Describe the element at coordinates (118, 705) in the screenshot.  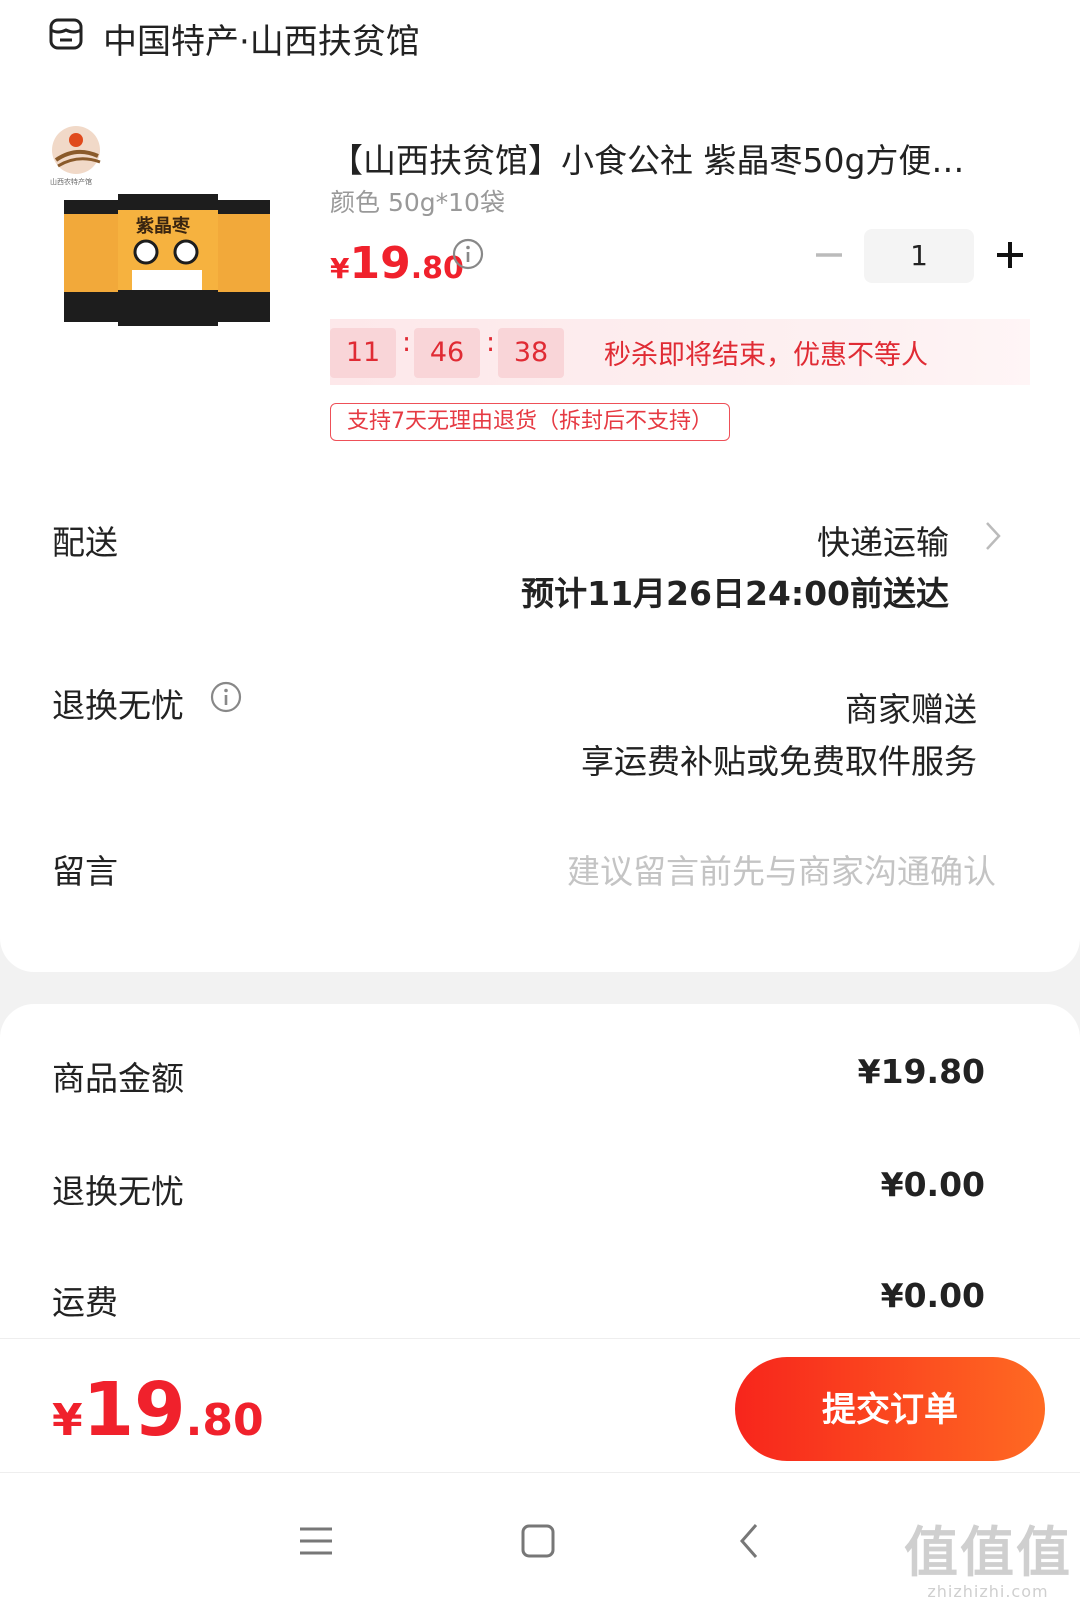
I see `worry-free-label: 退换无忧` at that location.